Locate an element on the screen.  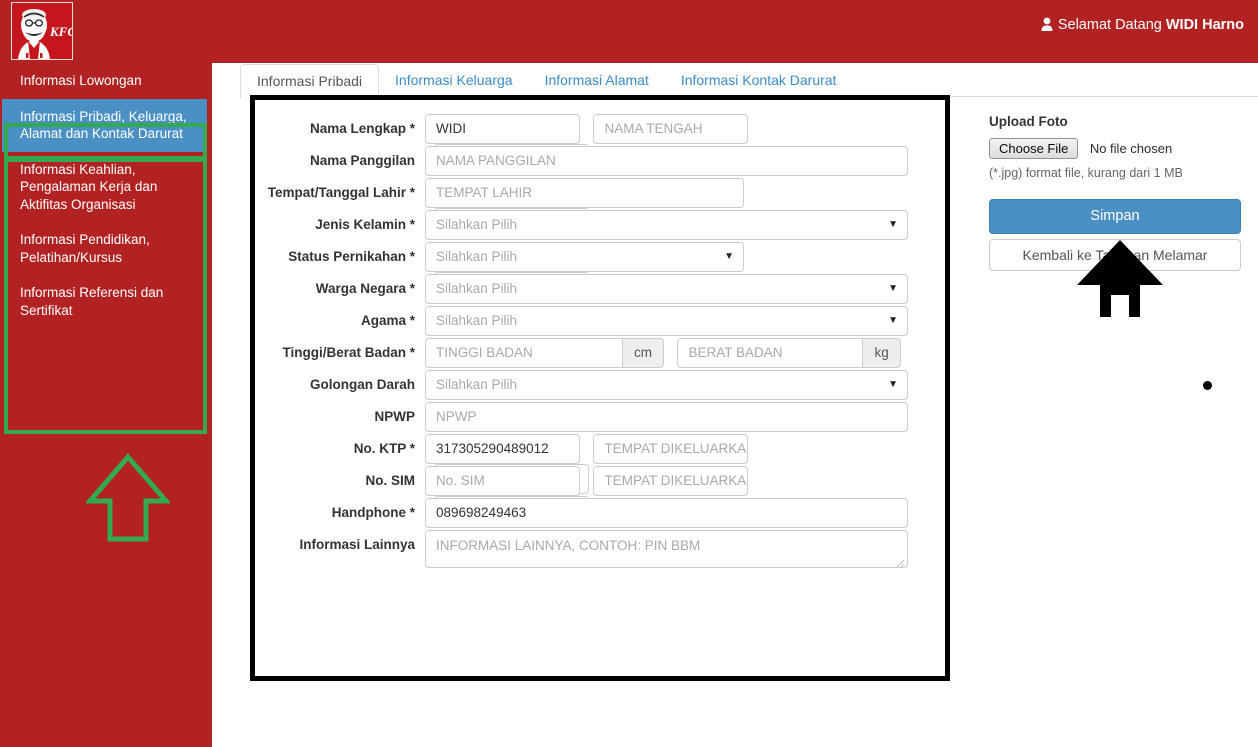
form-row-nama-panggilan: Nama Panggilan NAMA PANGGILAN is located at coordinates (600, 162).